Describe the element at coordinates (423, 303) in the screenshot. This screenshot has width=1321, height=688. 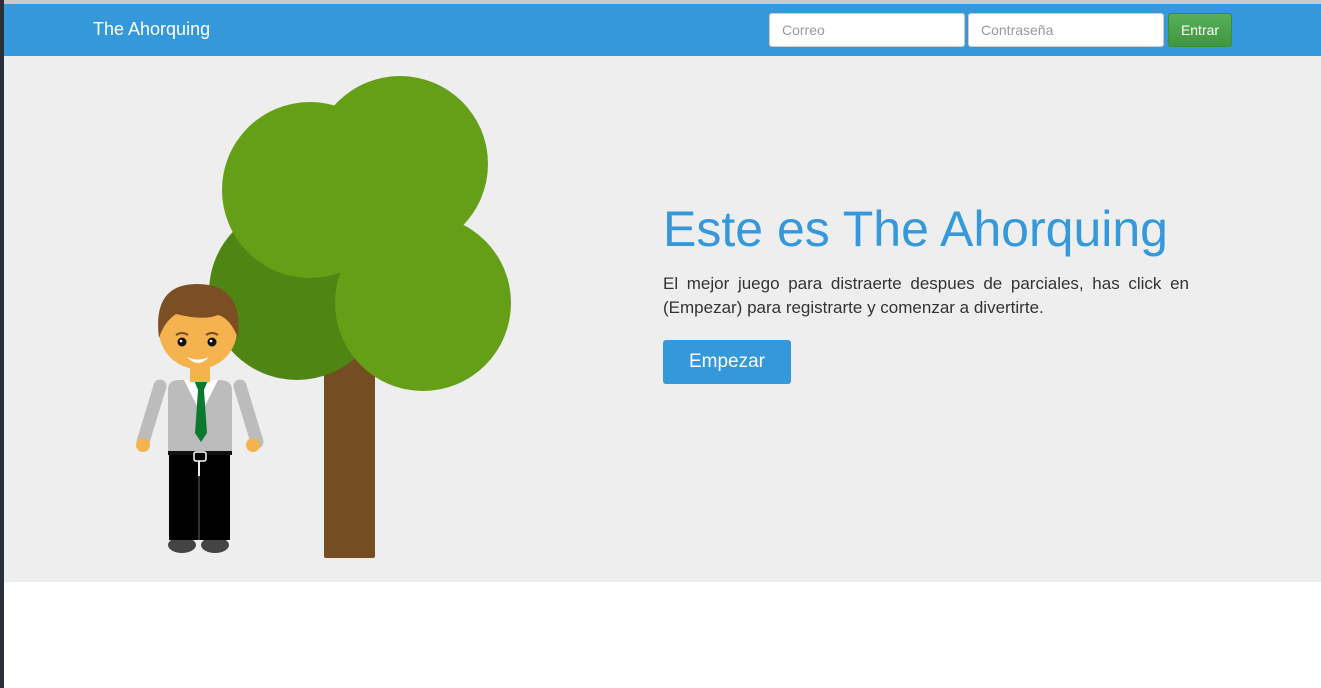
I see `tree-foliage-right` at that location.